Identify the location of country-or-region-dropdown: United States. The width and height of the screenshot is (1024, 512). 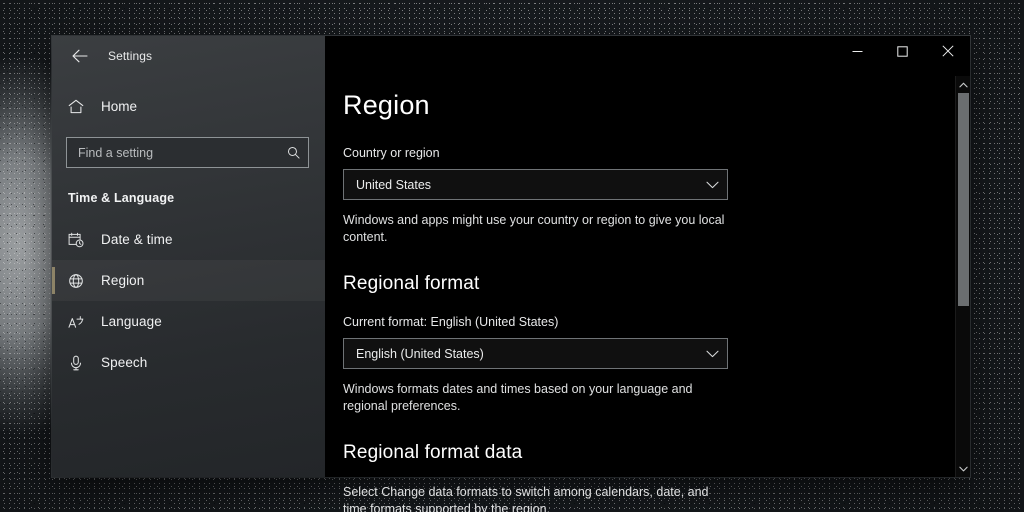
(535, 184).